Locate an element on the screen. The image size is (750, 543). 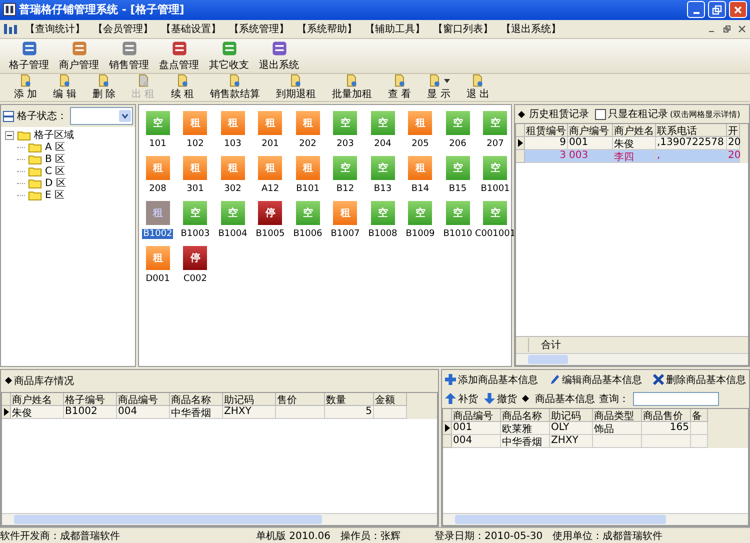
toolbar-button: 编 辑 is located at coordinates (64, 88).